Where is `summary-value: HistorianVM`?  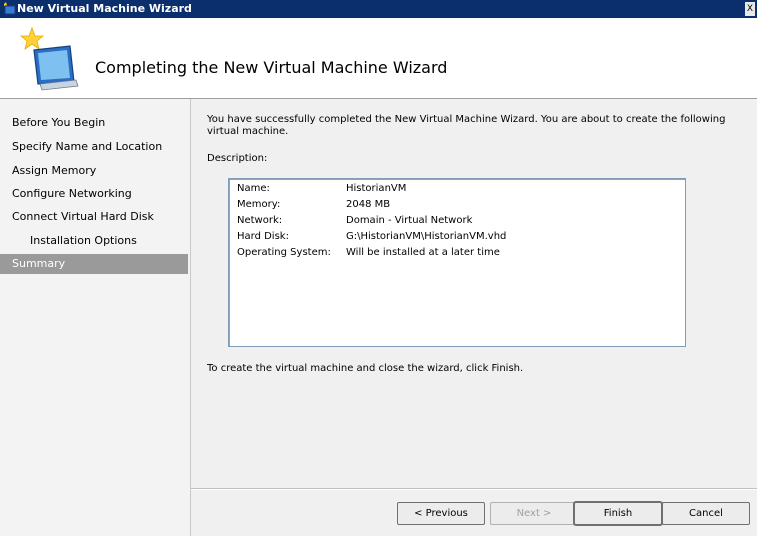
summary-value: HistorianVM is located at coordinates (376, 188).